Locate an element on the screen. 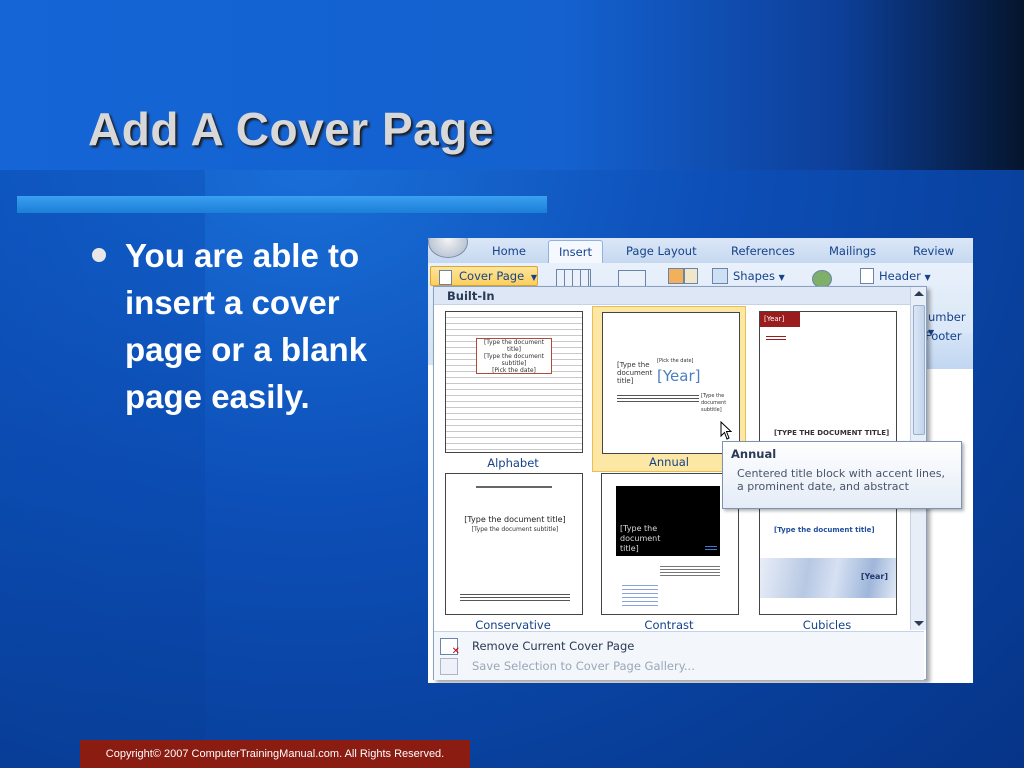 This screenshot has width=1024, height=768. header-button: Header ▼ is located at coordinates (905, 276).